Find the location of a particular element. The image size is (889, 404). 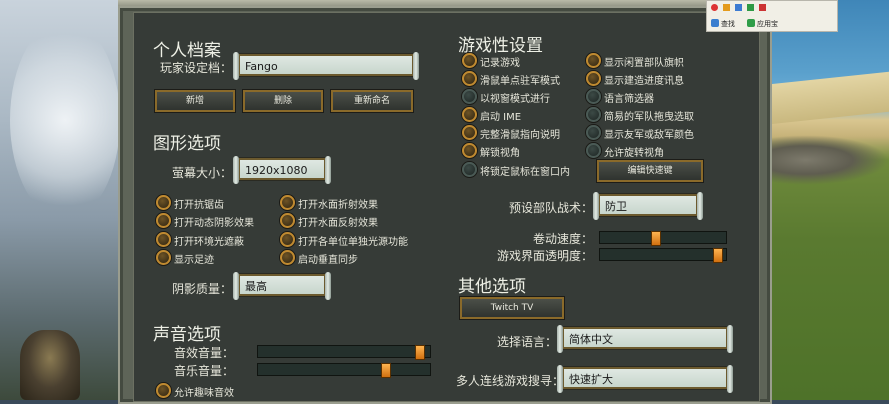

option-label-full-tooltips: 完整滑鼠指向说明 is located at coordinates (520, 135).